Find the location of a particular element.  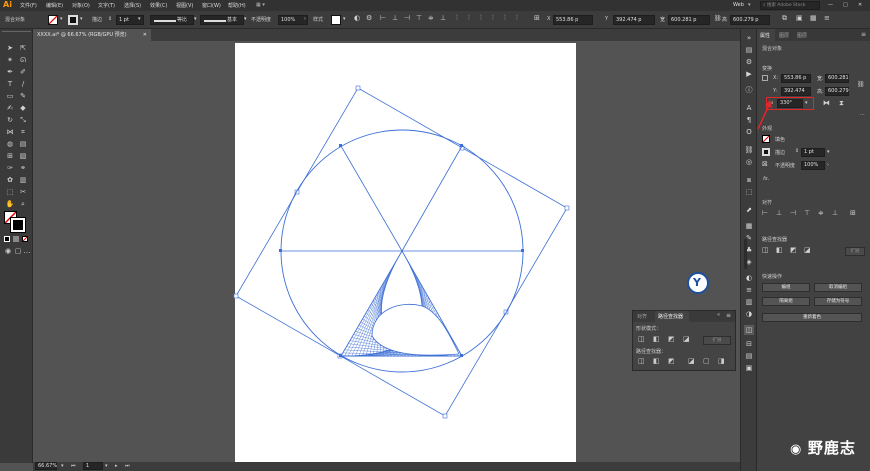

merge-icon: ◩ is located at coordinates (671, 361).